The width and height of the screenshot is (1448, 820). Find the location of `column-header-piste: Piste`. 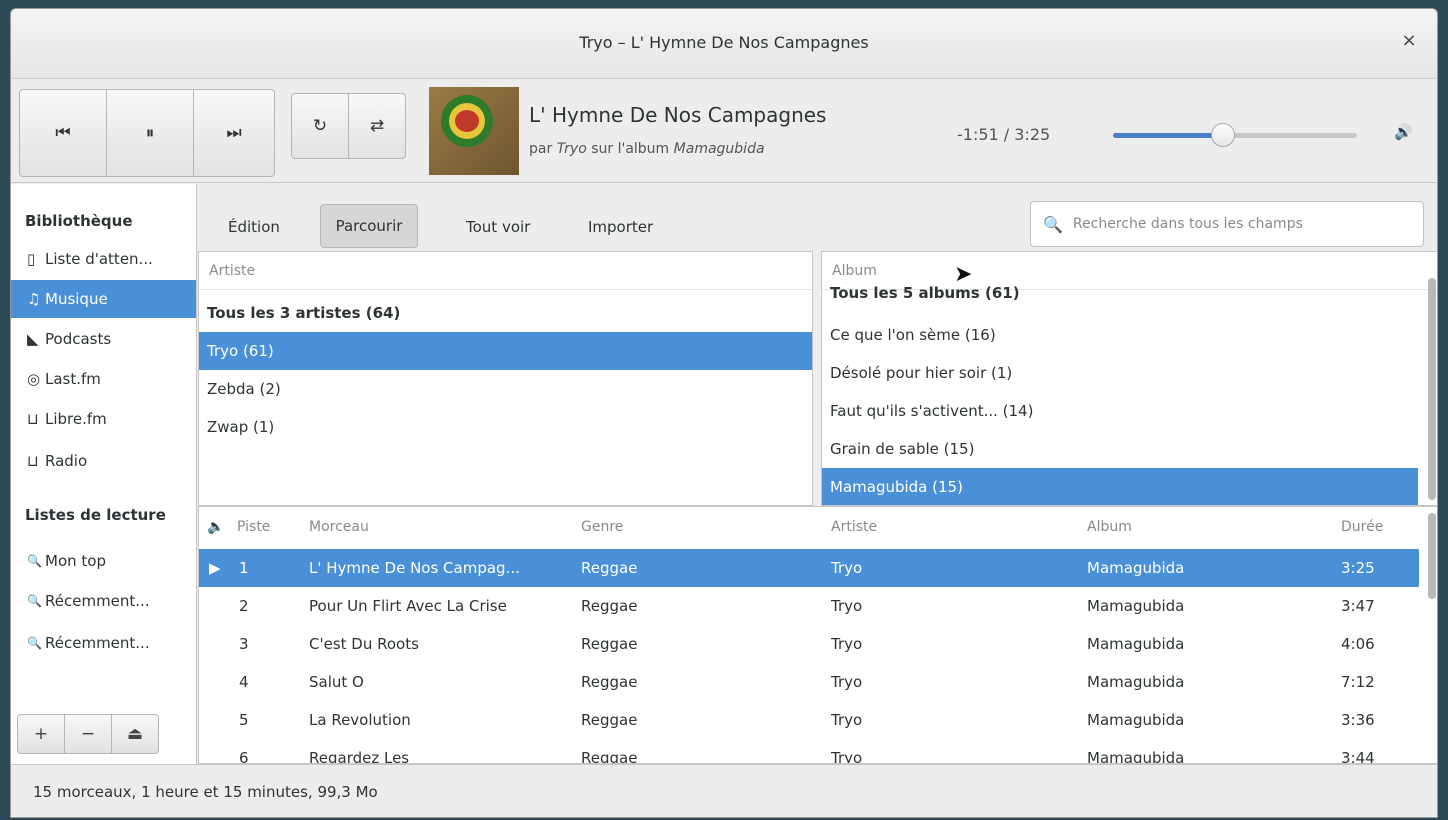

column-header-piste: Piste is located at coordinates (253, 527).